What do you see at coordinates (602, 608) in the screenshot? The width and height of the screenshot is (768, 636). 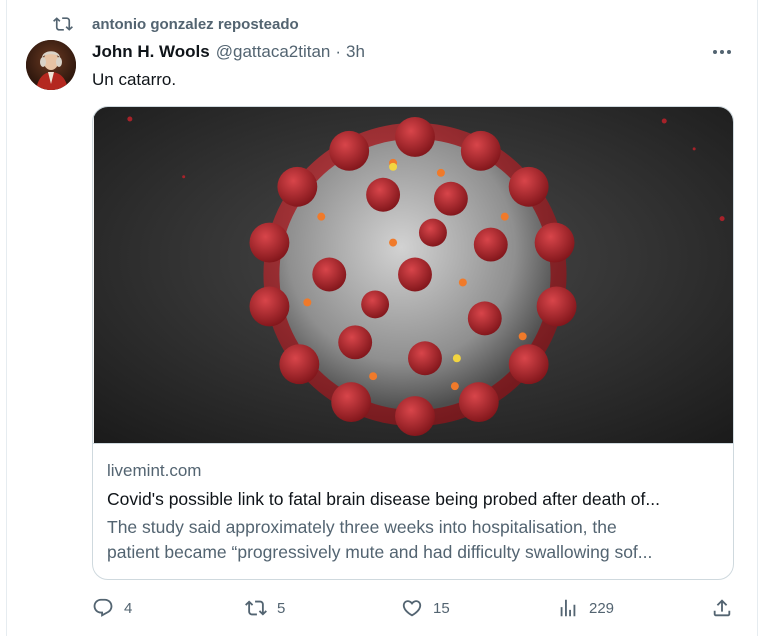 I see `views-count: 229` at bounding box center [602, 608].